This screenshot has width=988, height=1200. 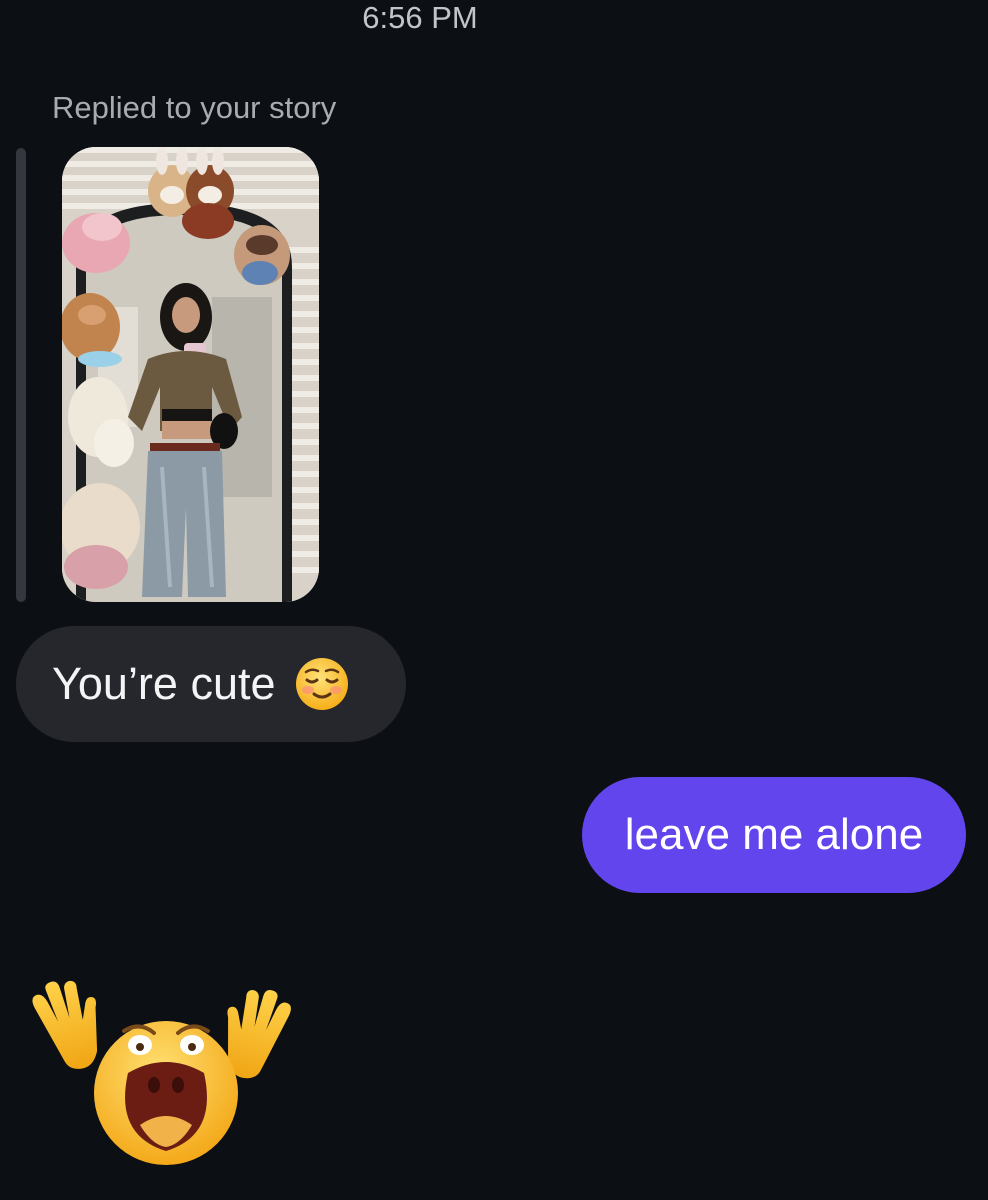 I want to click on smiling-face-emoji-icon, so click(x=322, y=684).